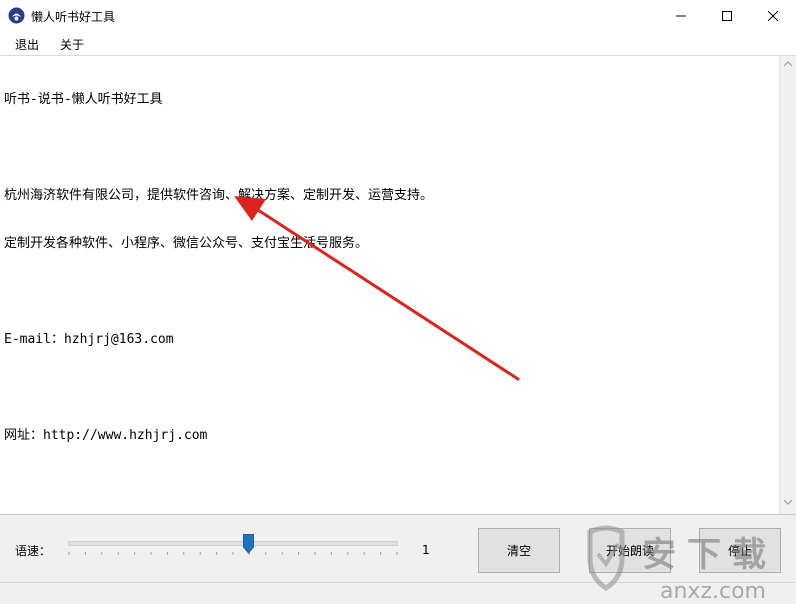 The height and width of the screenshot is (604, 796). I want to click on speed-slider, so click(233, 547).